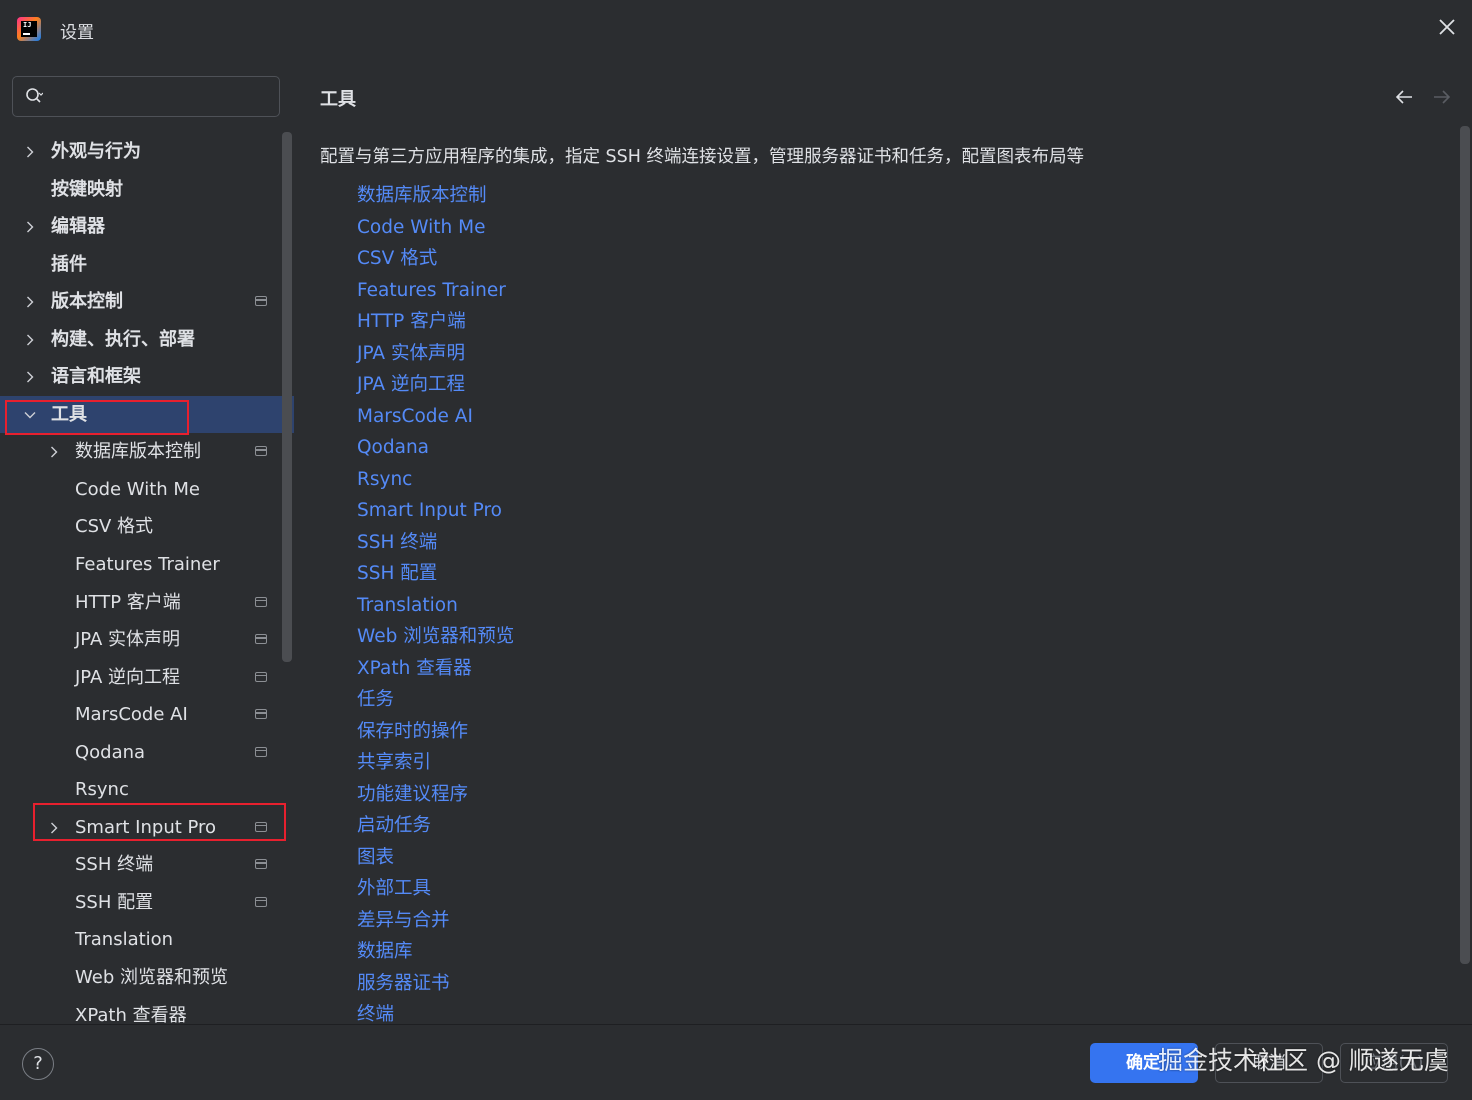  What do you see at coordinates (151, 978) in the screenshot?
I see `sidebar-item-label: Web 浏览器和预览` at bounding box center [151, 978].